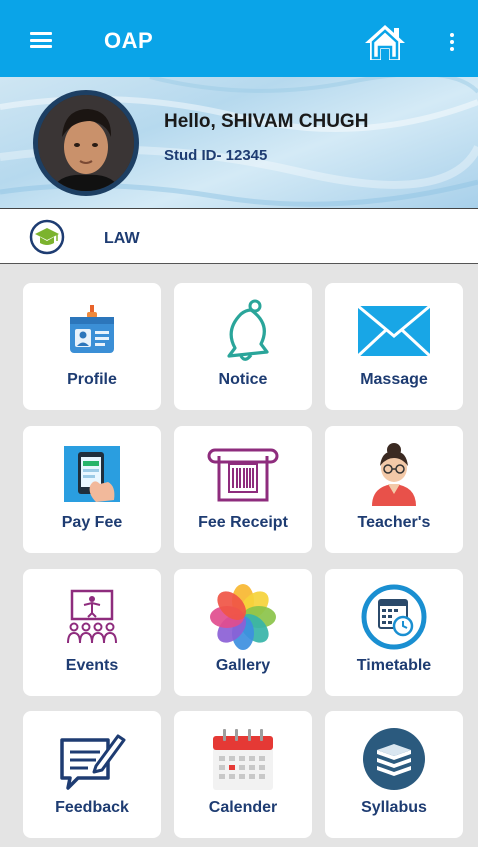  Describe the element at coordinates (243, 474) in the screenshot. I see `receipt-printer-icon` at that location.